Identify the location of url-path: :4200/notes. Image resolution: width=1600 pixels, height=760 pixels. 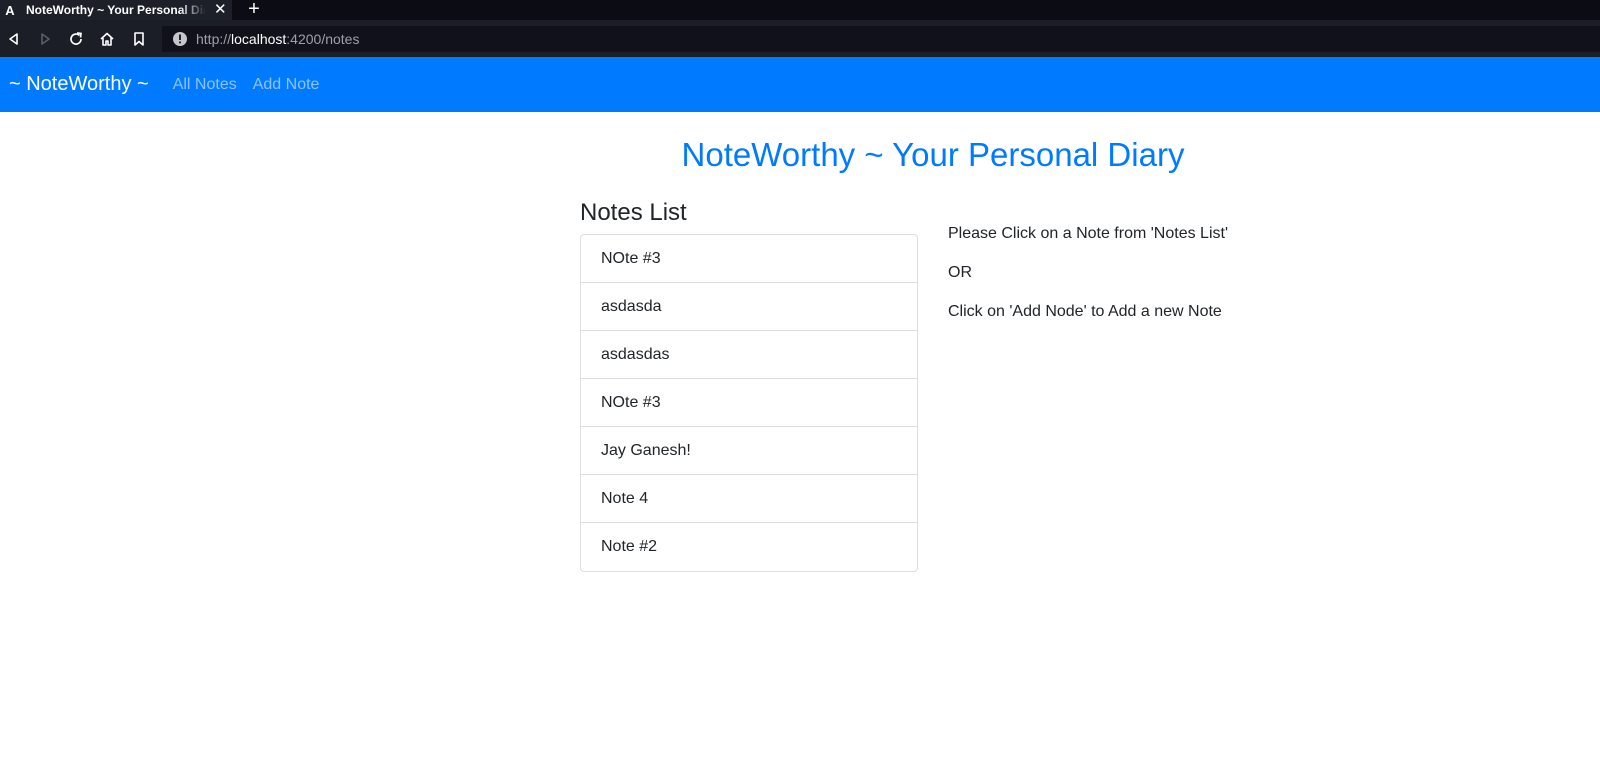
(323, 39).